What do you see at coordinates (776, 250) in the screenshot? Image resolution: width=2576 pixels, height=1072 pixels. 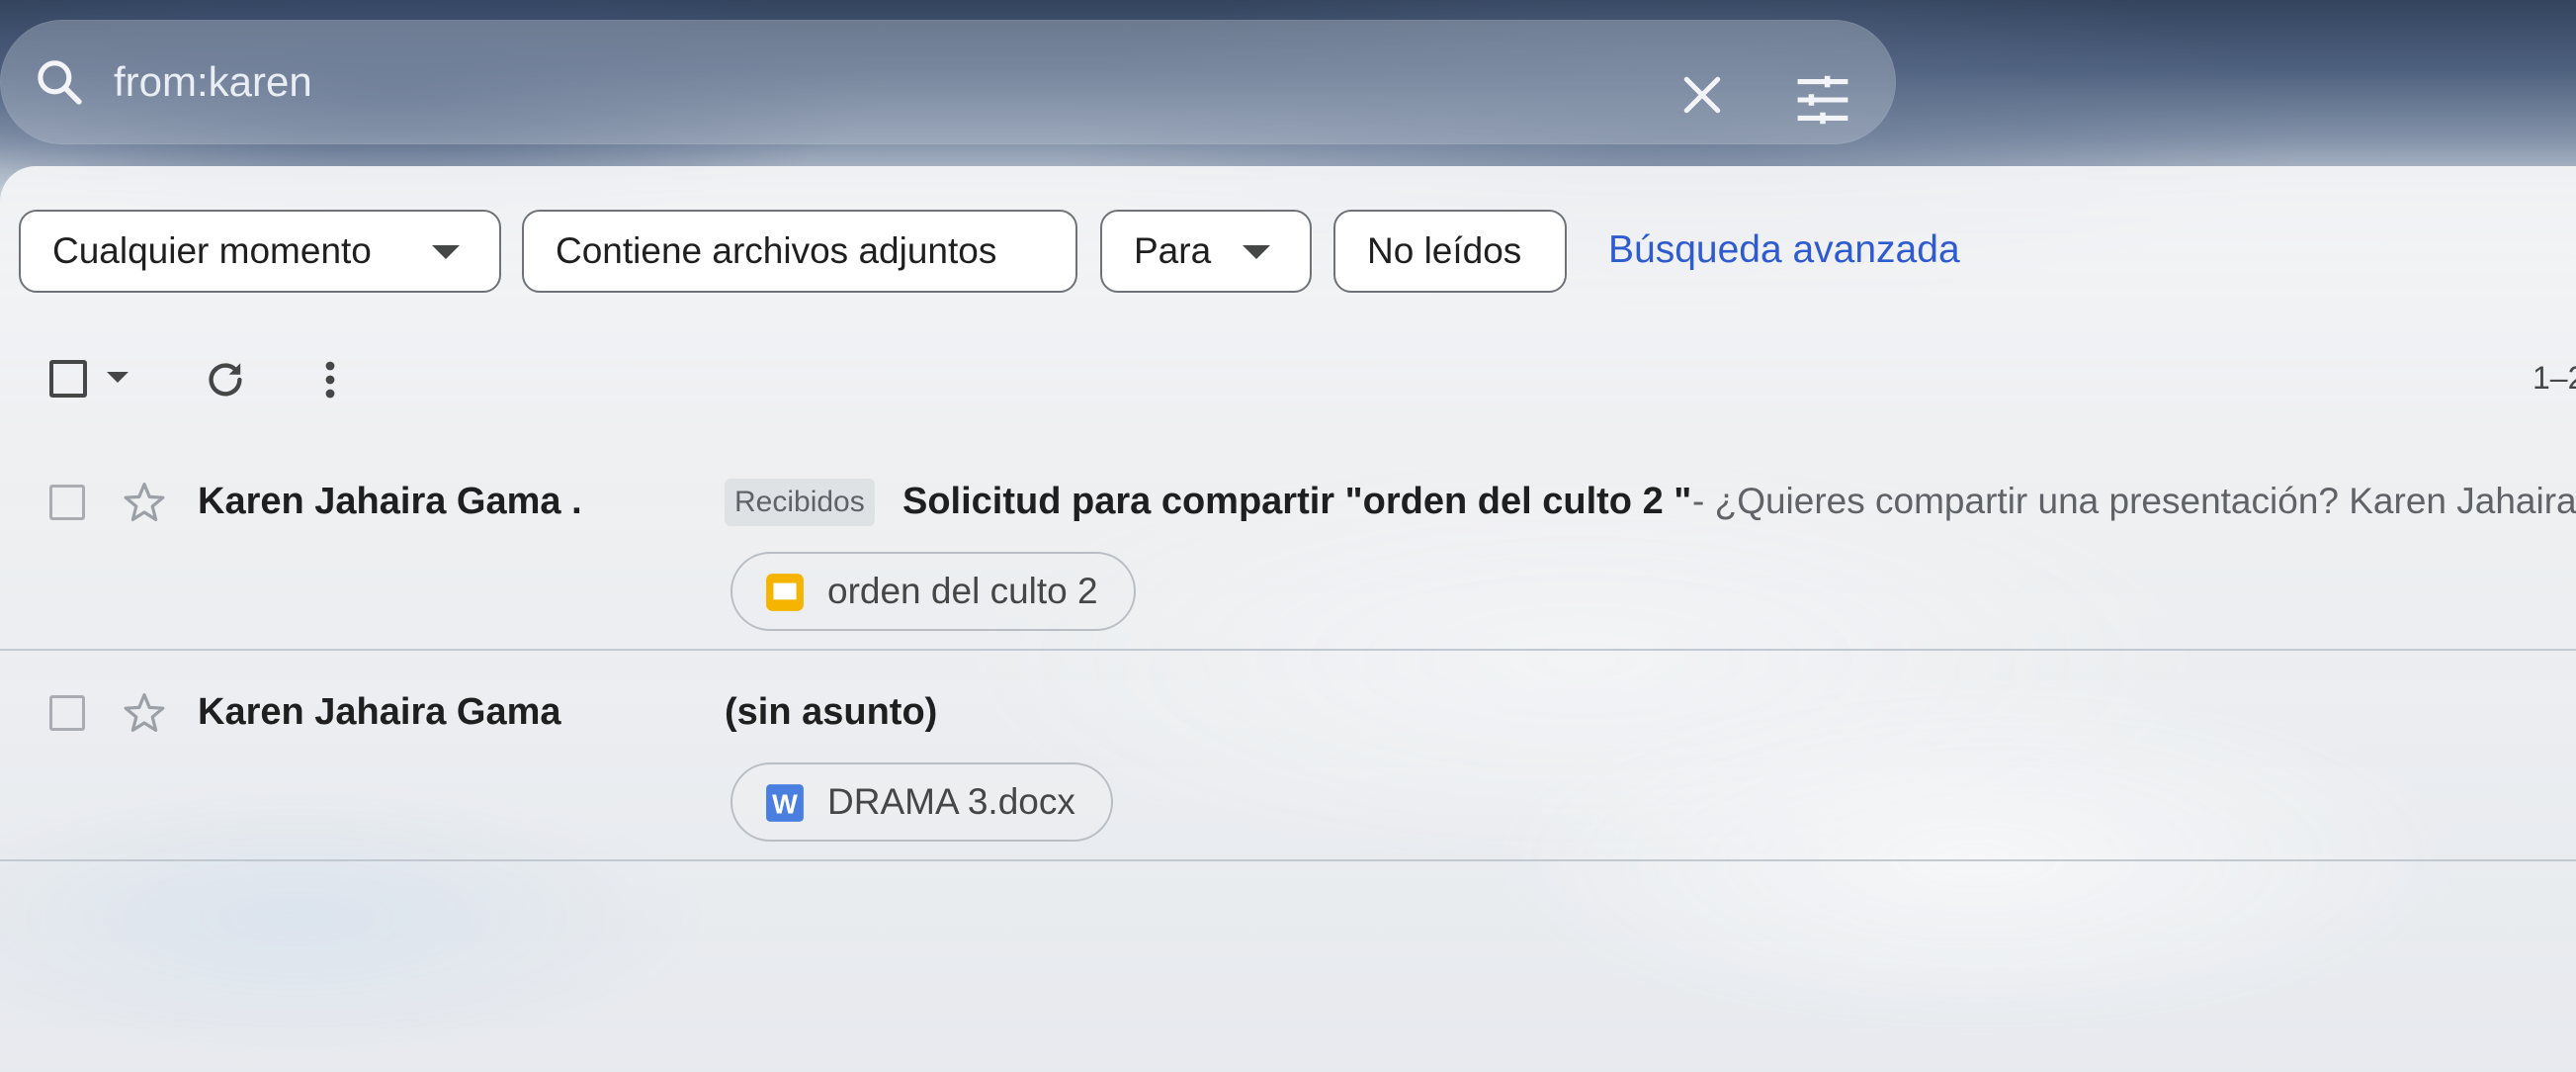 I see `filter-has-attachments-label: Contiene archivos adjuntos` at bounding box center [776, 250].